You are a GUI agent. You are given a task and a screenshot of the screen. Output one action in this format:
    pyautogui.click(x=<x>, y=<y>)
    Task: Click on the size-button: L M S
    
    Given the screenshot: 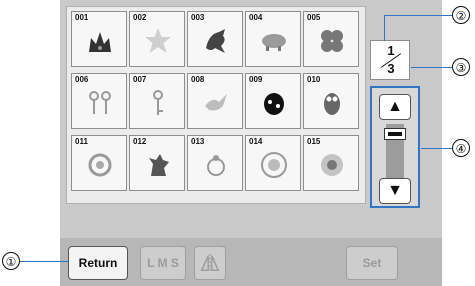 What is the action you would take?
    pyautogui.click(x=163, y=263)
    